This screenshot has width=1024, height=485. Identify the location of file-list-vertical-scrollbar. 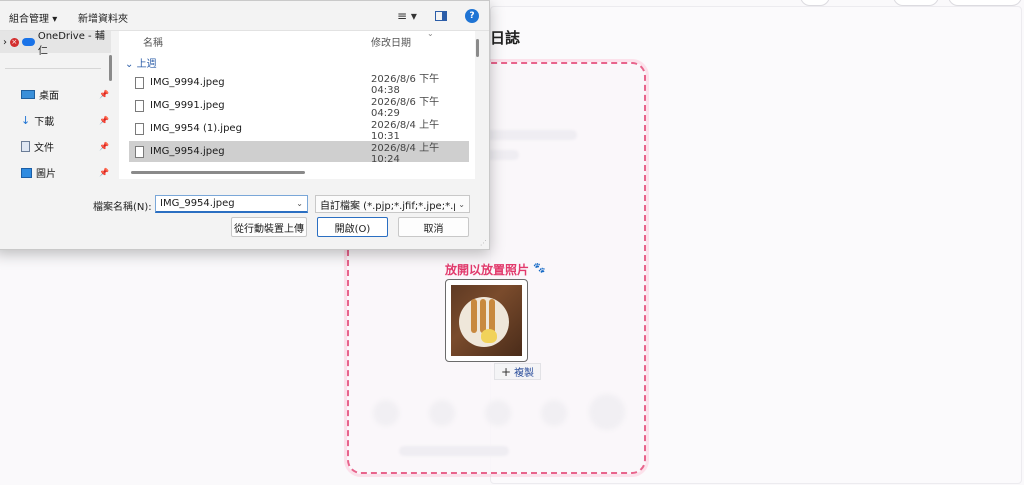
(477, 48).